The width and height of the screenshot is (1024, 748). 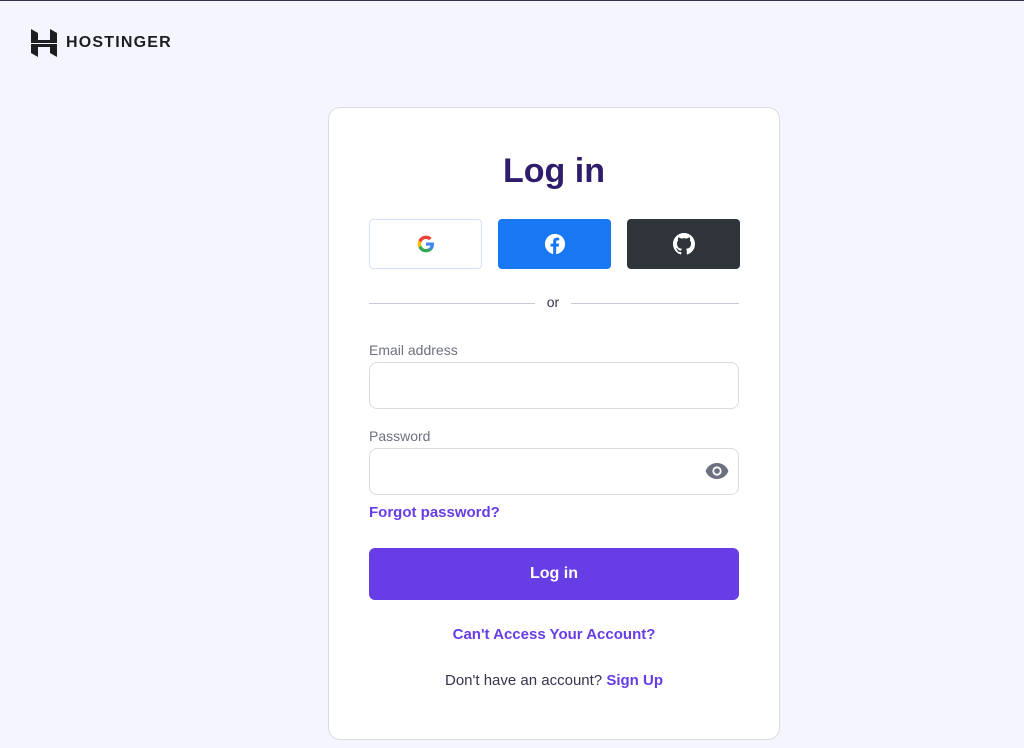 I want to click on password-field, so click(x=554, y=471).